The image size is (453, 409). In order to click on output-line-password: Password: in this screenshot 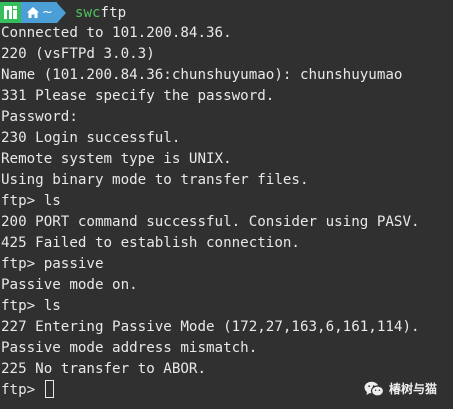, I will do `click(39, 117)`.